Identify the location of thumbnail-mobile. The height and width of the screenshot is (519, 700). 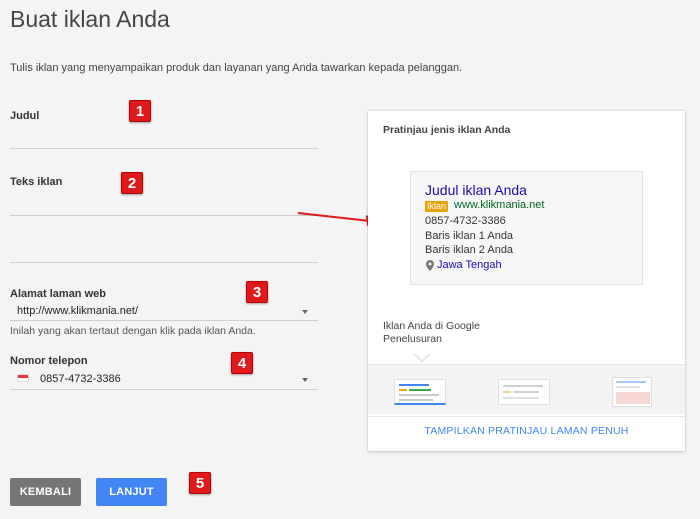
(524, 392).